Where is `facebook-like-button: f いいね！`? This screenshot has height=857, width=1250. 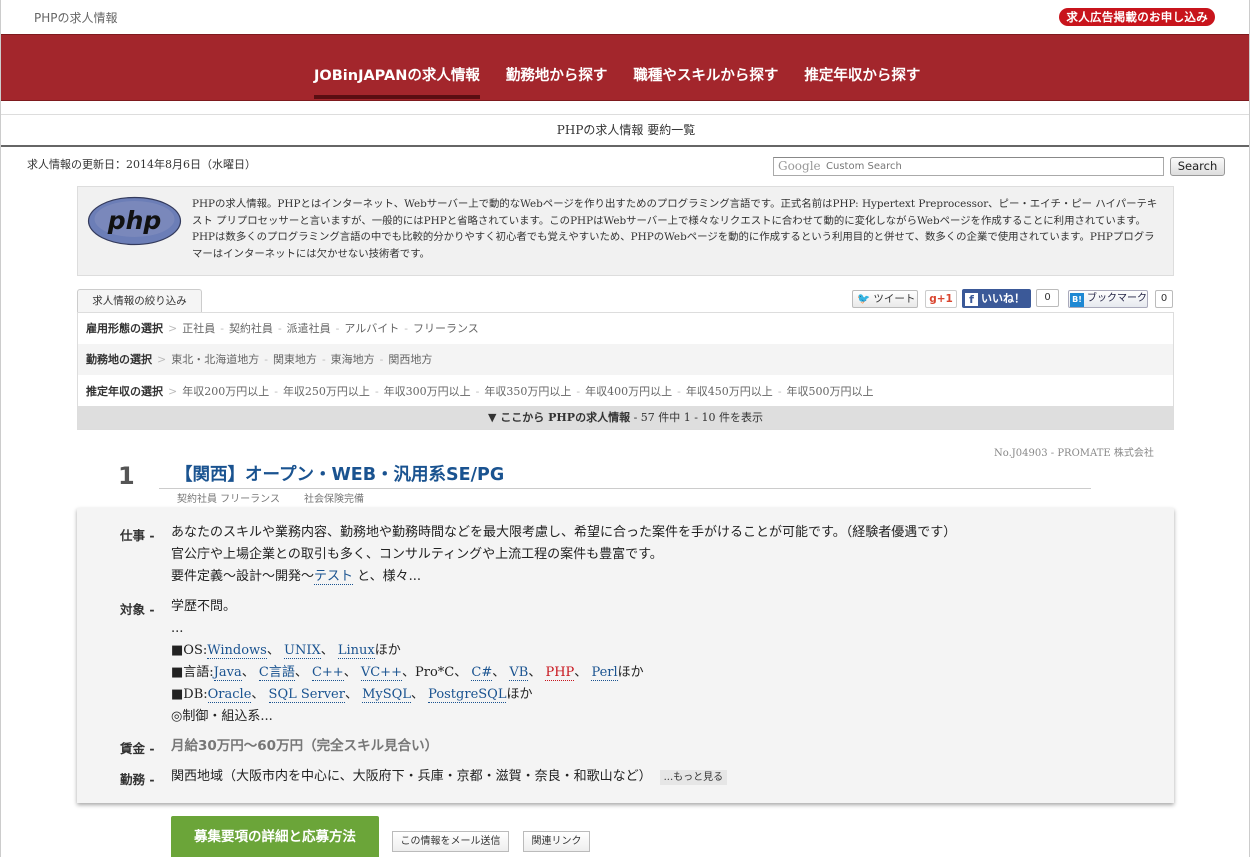 facebook-like-button: f いいね！ is located at coordinates (996, 298).